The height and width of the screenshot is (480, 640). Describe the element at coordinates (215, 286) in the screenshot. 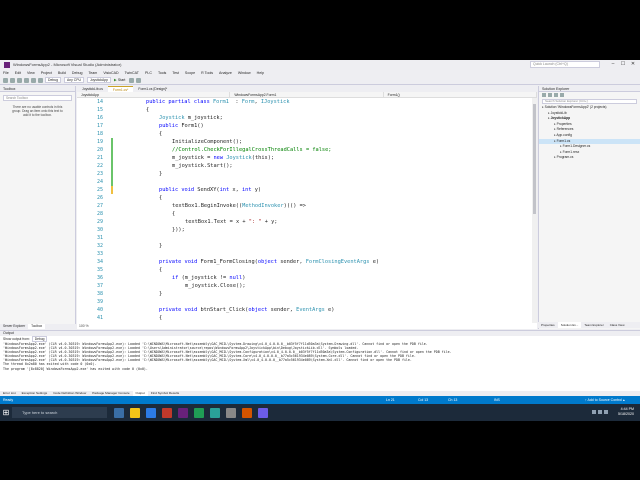

I see `code-token: m_joystick.Close();` at that location.